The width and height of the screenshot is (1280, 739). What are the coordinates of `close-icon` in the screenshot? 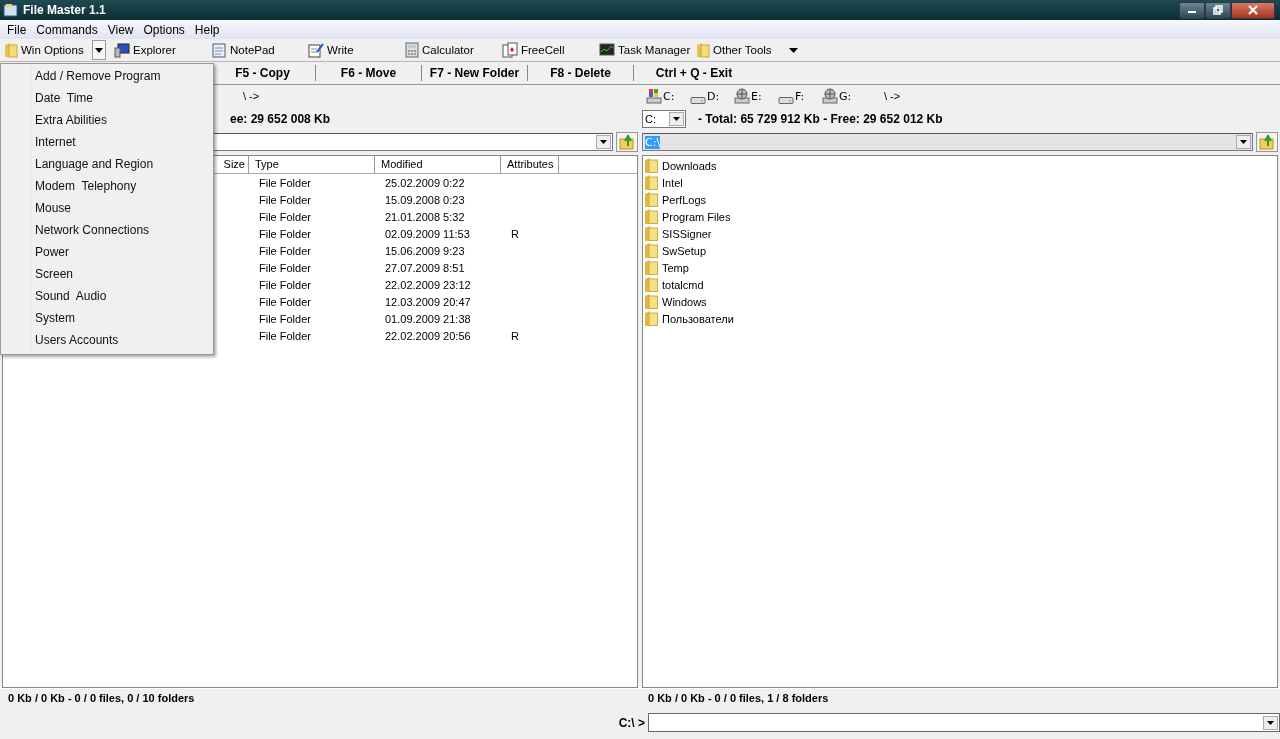 It's located at (1253, 10).